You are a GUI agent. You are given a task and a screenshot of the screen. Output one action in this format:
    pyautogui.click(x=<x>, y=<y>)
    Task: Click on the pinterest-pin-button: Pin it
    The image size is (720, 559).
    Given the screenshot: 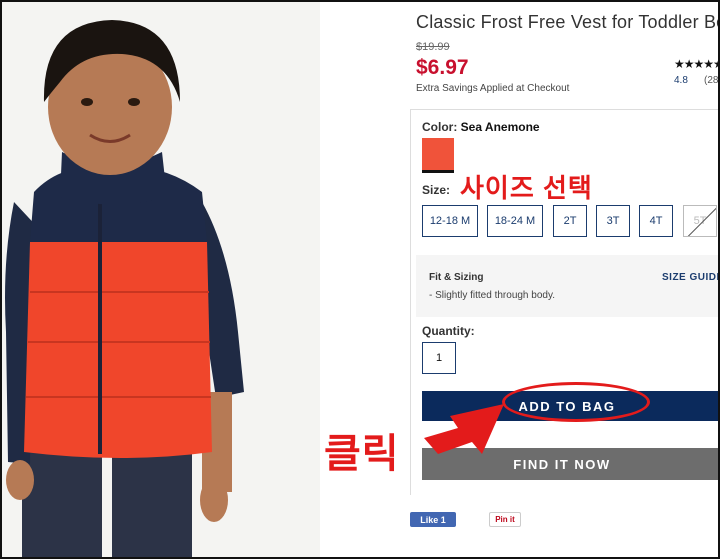 What is the action you would take?
    pyautogui.click(x=505, y=519)
    